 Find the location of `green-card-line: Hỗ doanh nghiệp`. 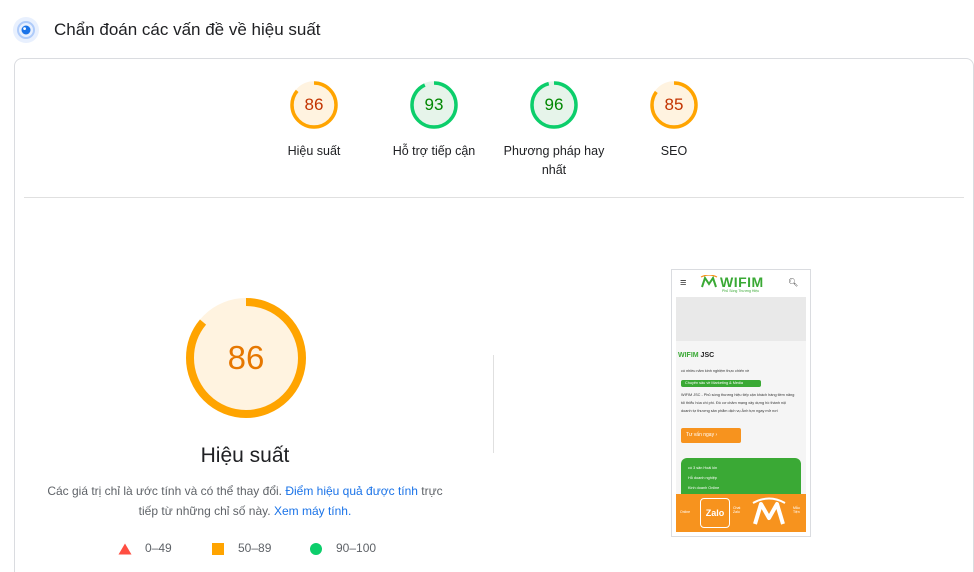

green-card-line: Hỗ doanh nghiệp is located at coordinates (702, 478).